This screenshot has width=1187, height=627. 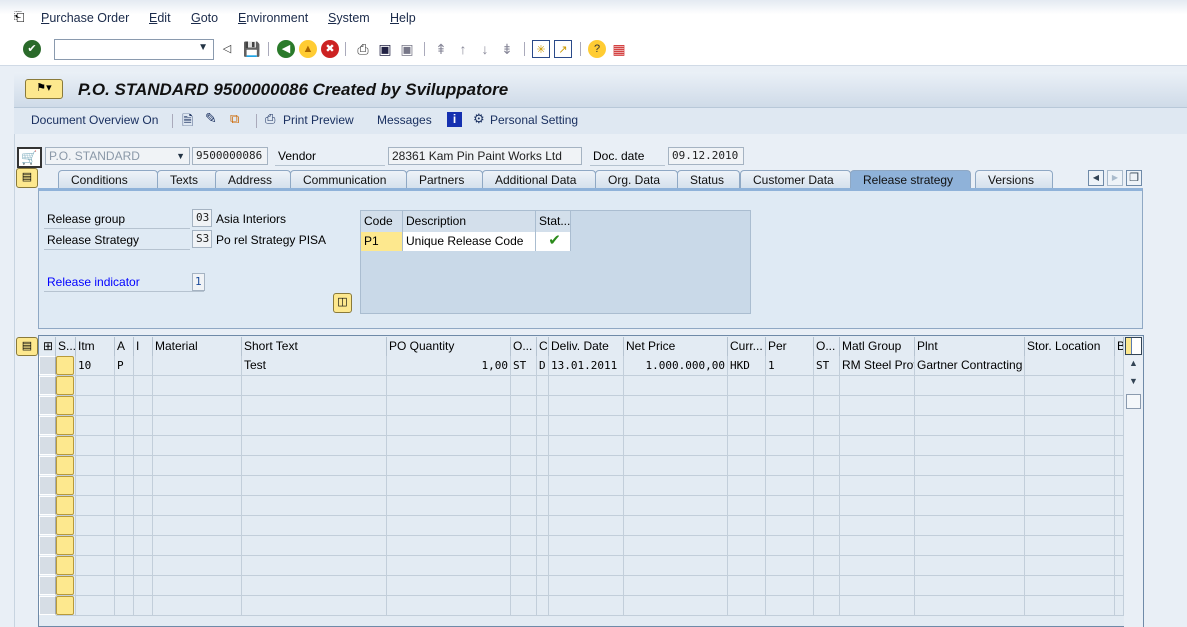 What do you see at coordinates (1133, 346) in the screenshot?
I see `column-config-icon` at bounding box center [1133, 346].